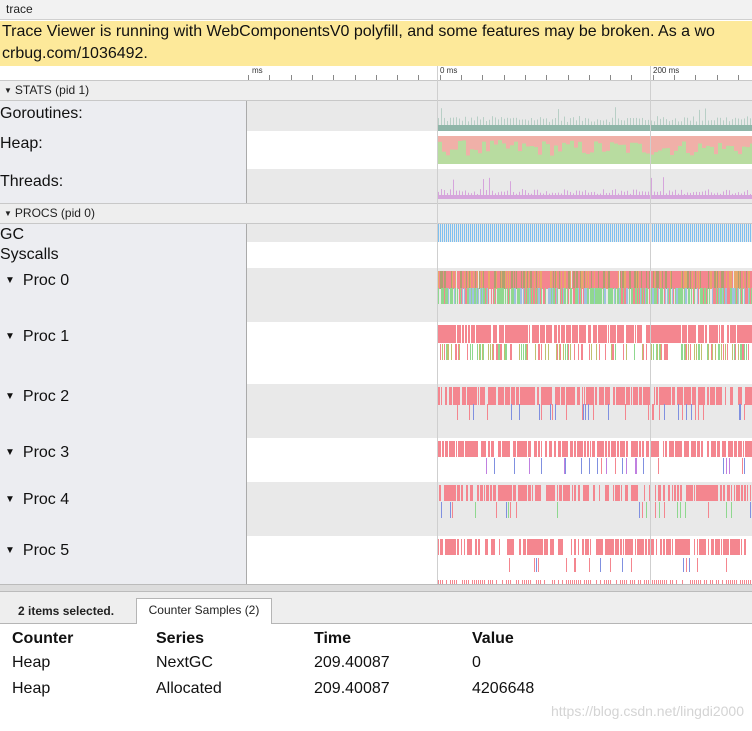 This screenshot has height=731, width=752. What do you see at coordinates (500, 460) in the screenshot?
I see `proc3-track` at bounding box center [500, 460].